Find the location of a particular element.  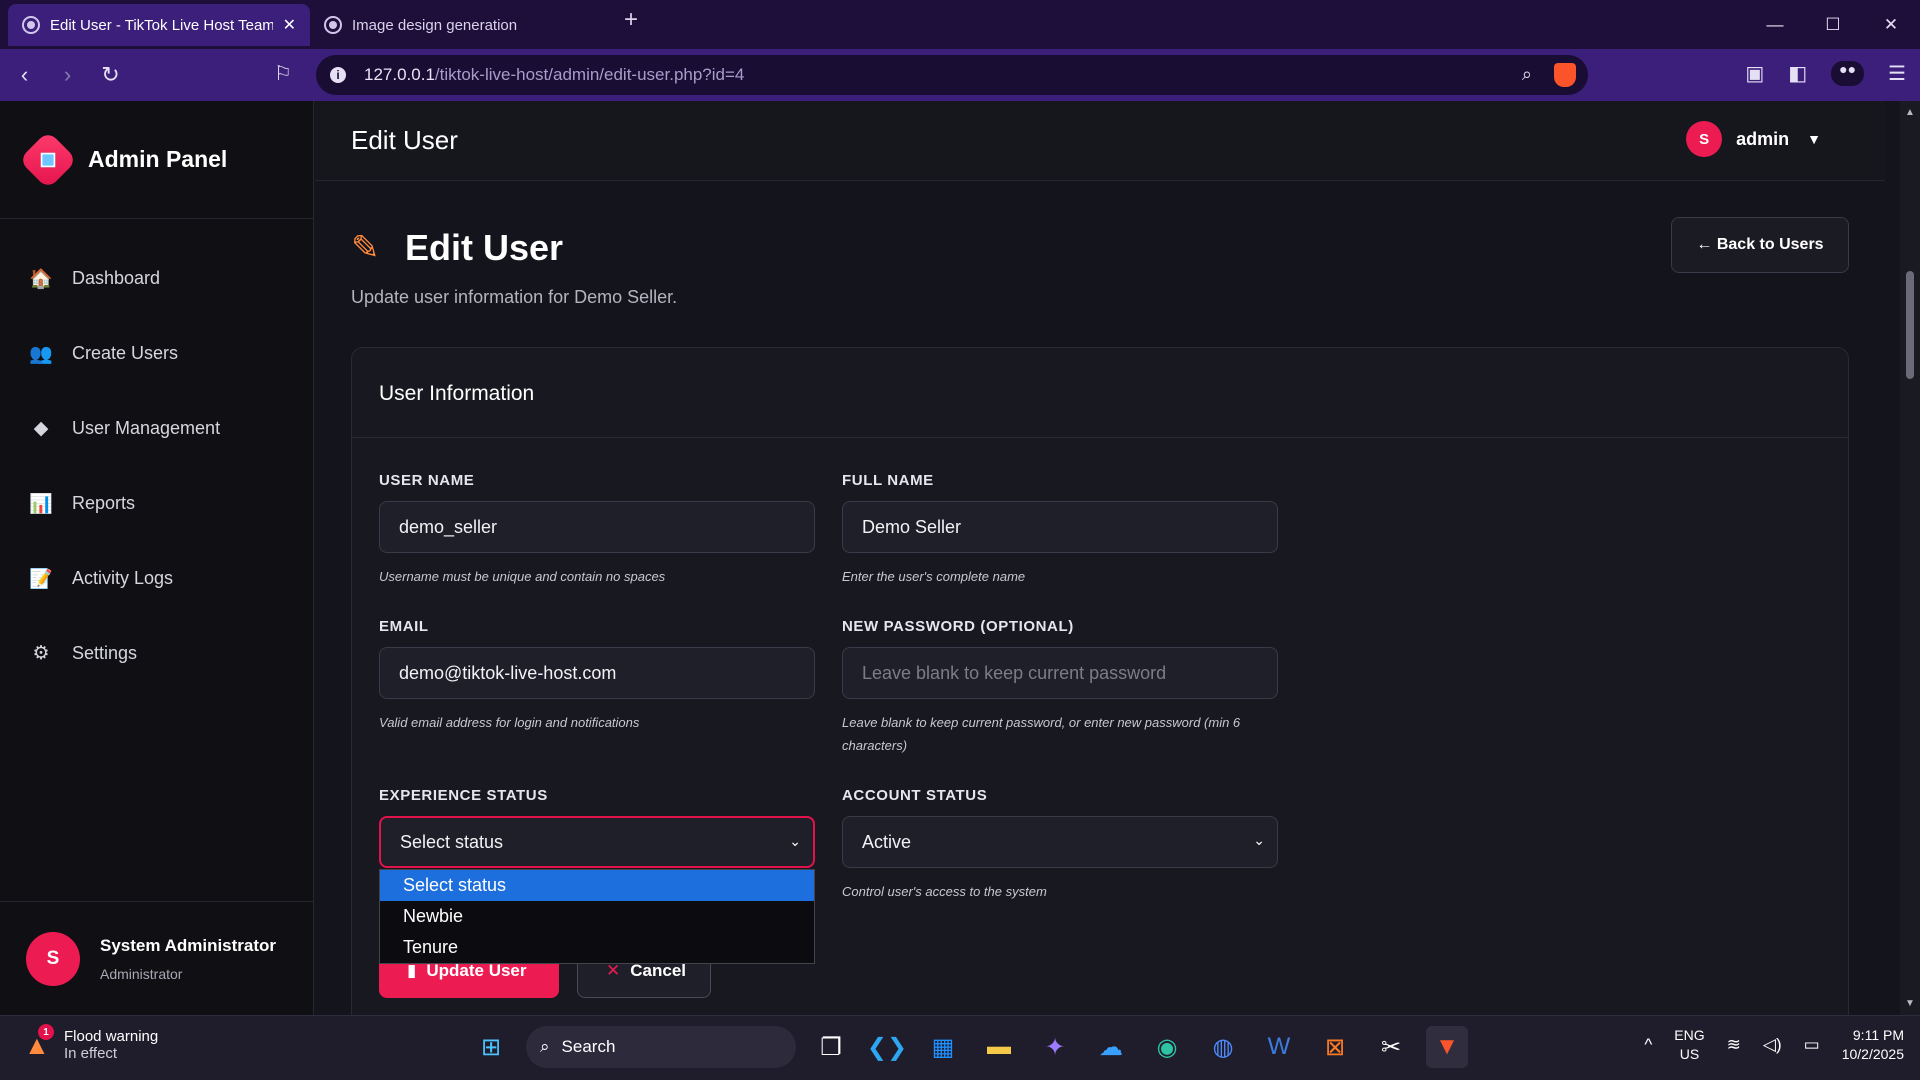

sidebar-item-activity-logs: 📝 Activity Logs is located at coordinates (156, 578).